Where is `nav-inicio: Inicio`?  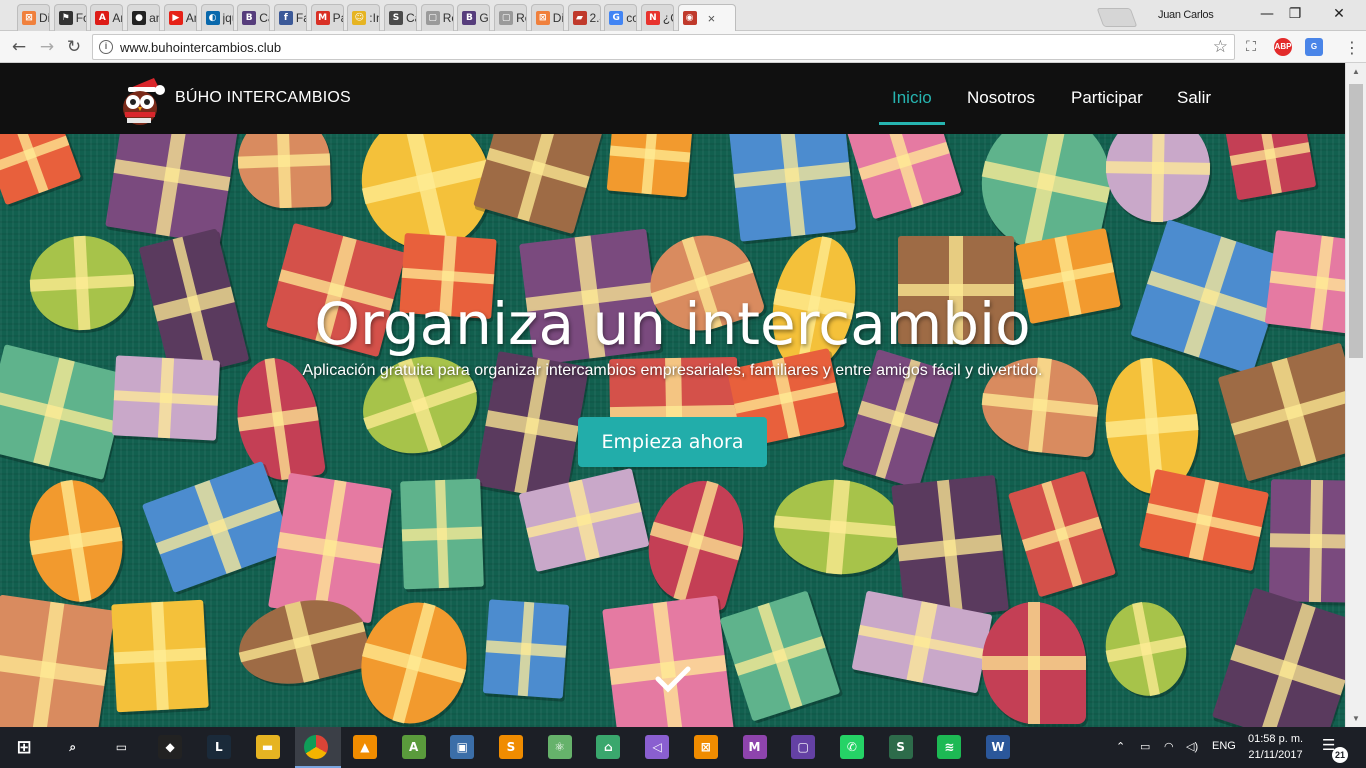 nav-inicio: Inicio is located at coordinates (912, 98).